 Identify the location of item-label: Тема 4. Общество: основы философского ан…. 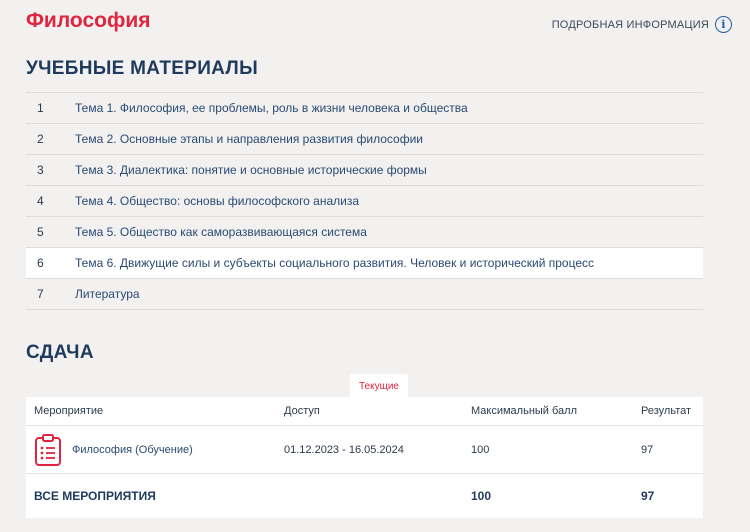
(217, 201).